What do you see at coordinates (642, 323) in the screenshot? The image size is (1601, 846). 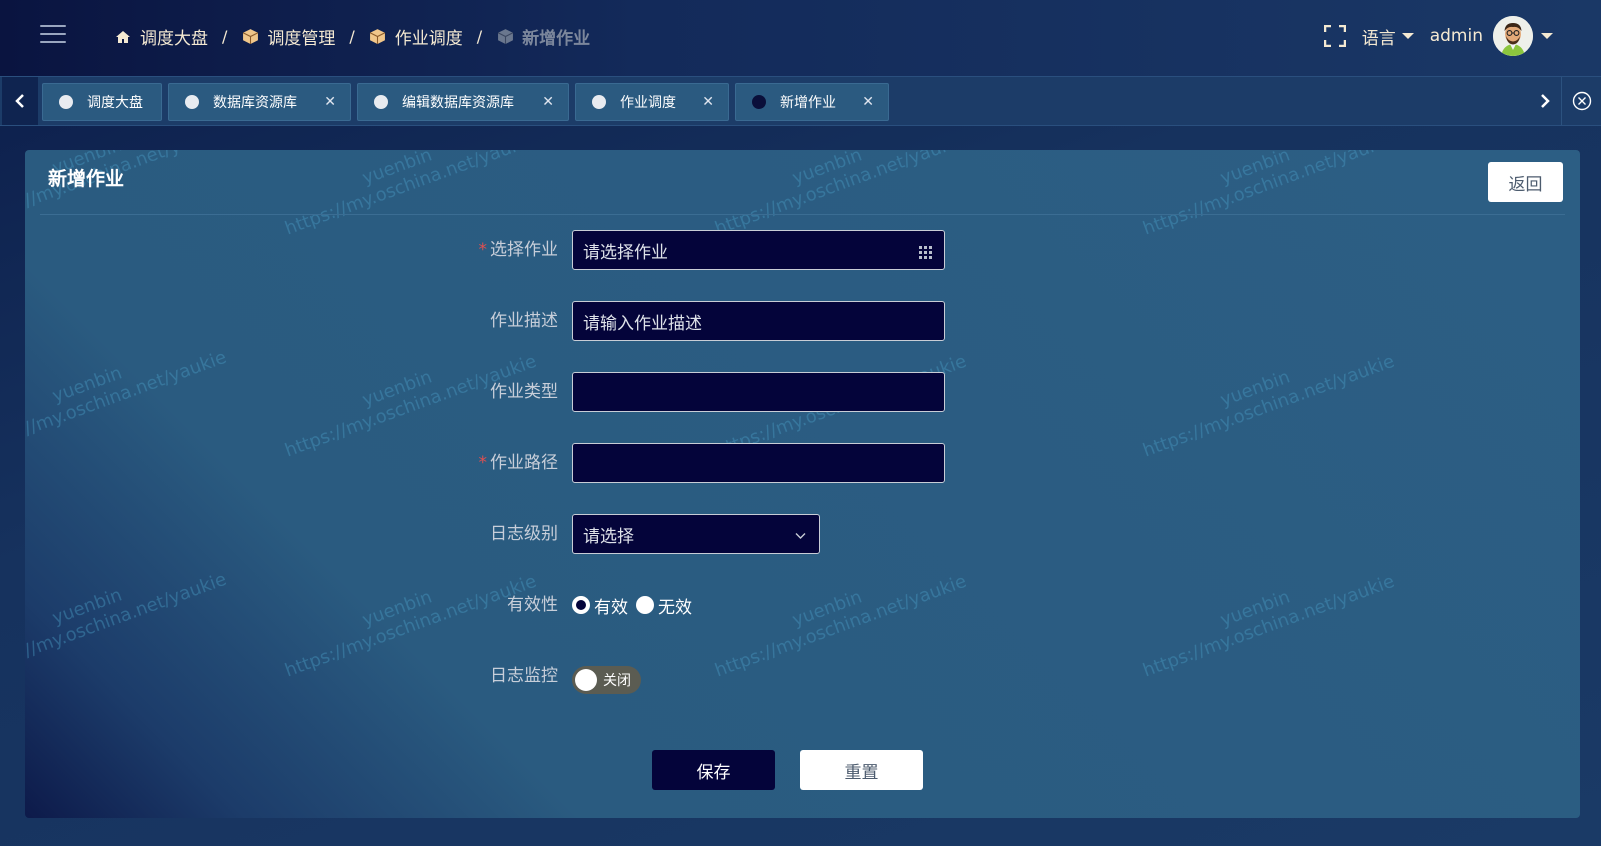 I see `job-description-placeholder: 请输入作业描述` at bounding box center [642, 323].